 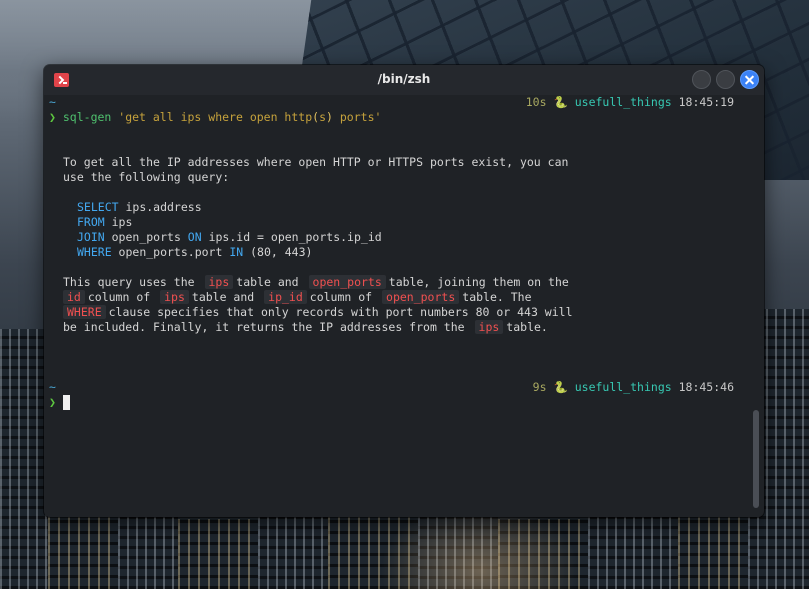 What do you see at coordinates (146, 177) in the screenshot?
I see `output-text: use the following query:` at bounding box center [146, 177].